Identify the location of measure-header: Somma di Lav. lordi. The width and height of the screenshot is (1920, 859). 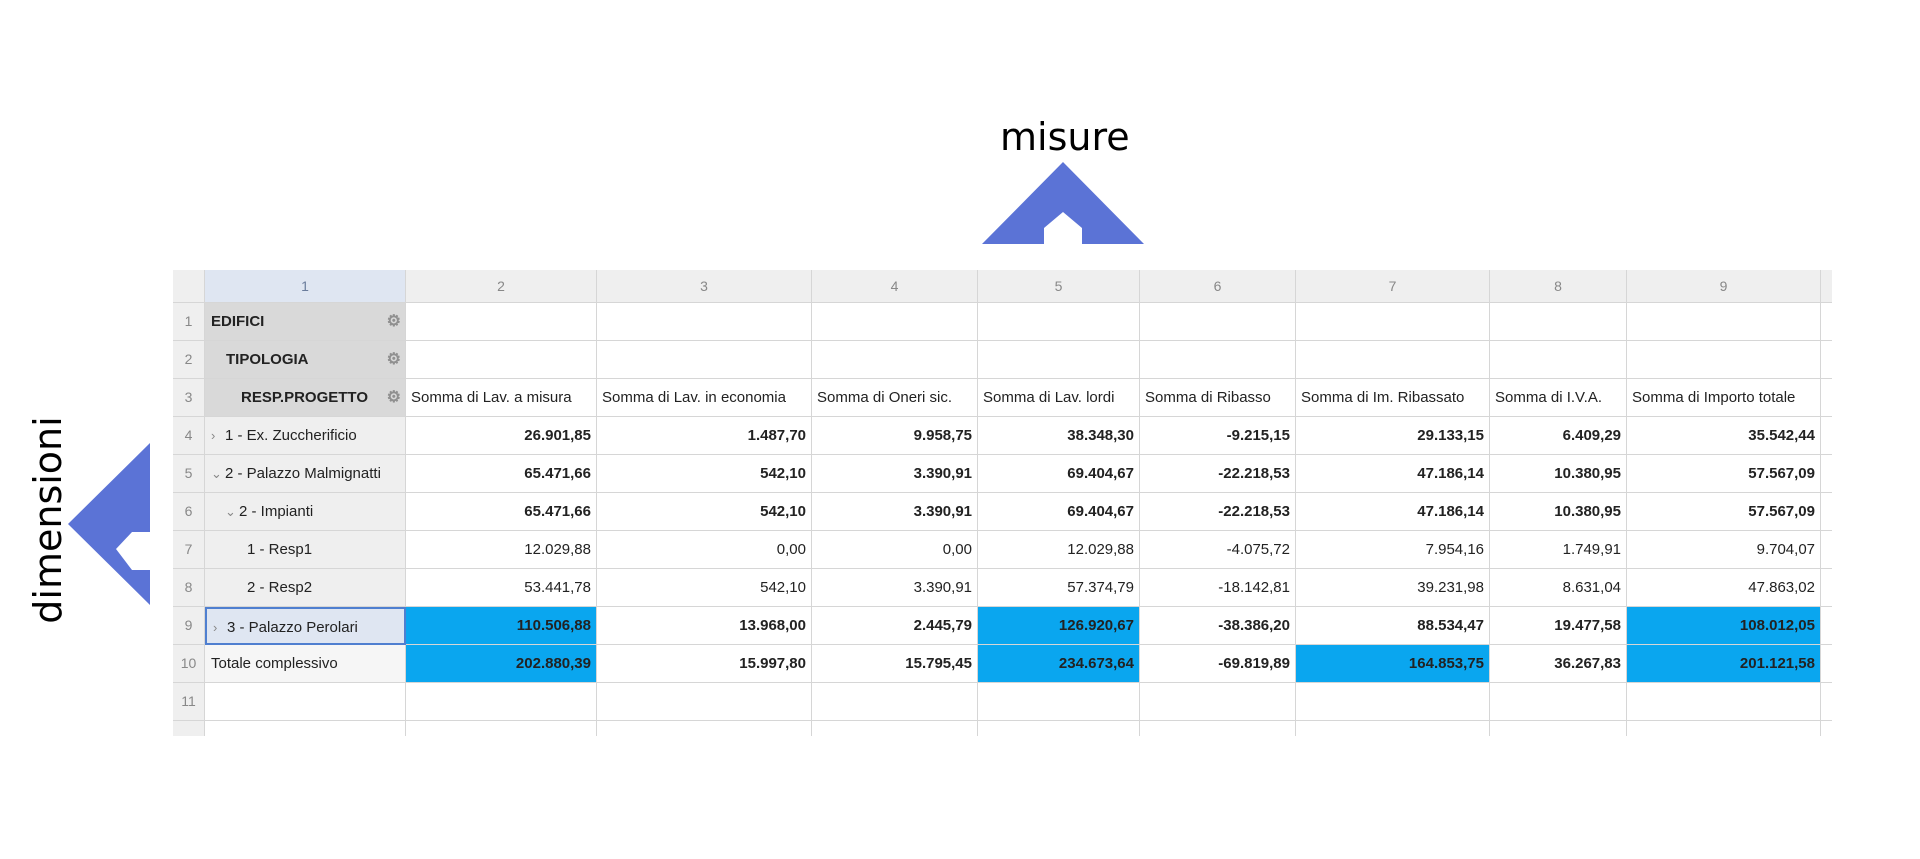
(1059, 398).